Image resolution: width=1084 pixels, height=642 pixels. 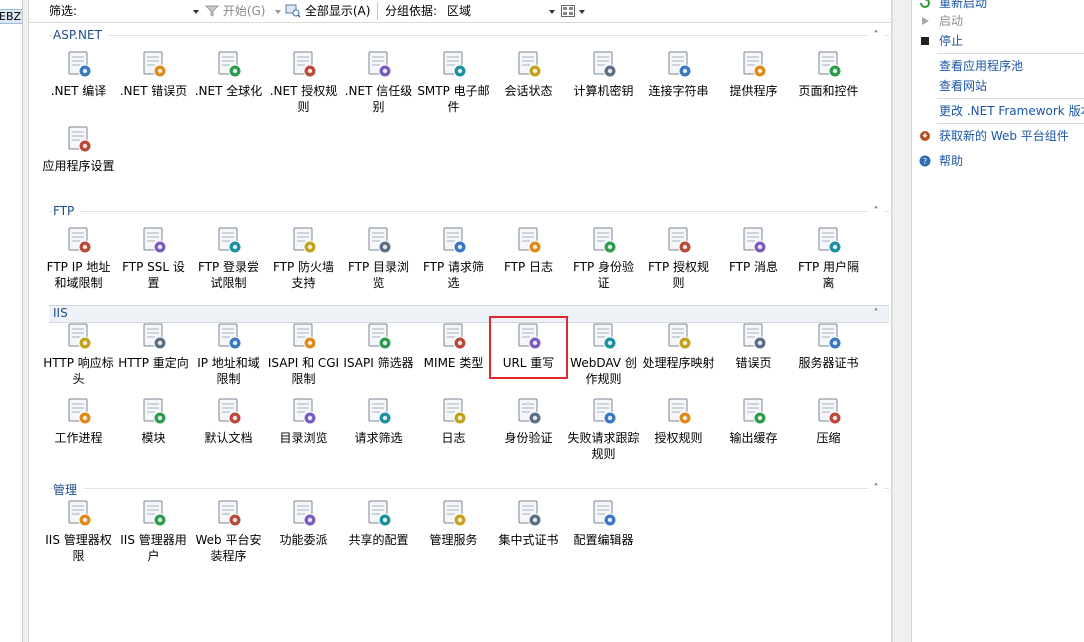 What do you see at coordinates (528, 420) in the screenshot?
I see `feature-tile: 身份验证` at bounding box center [528, 420].